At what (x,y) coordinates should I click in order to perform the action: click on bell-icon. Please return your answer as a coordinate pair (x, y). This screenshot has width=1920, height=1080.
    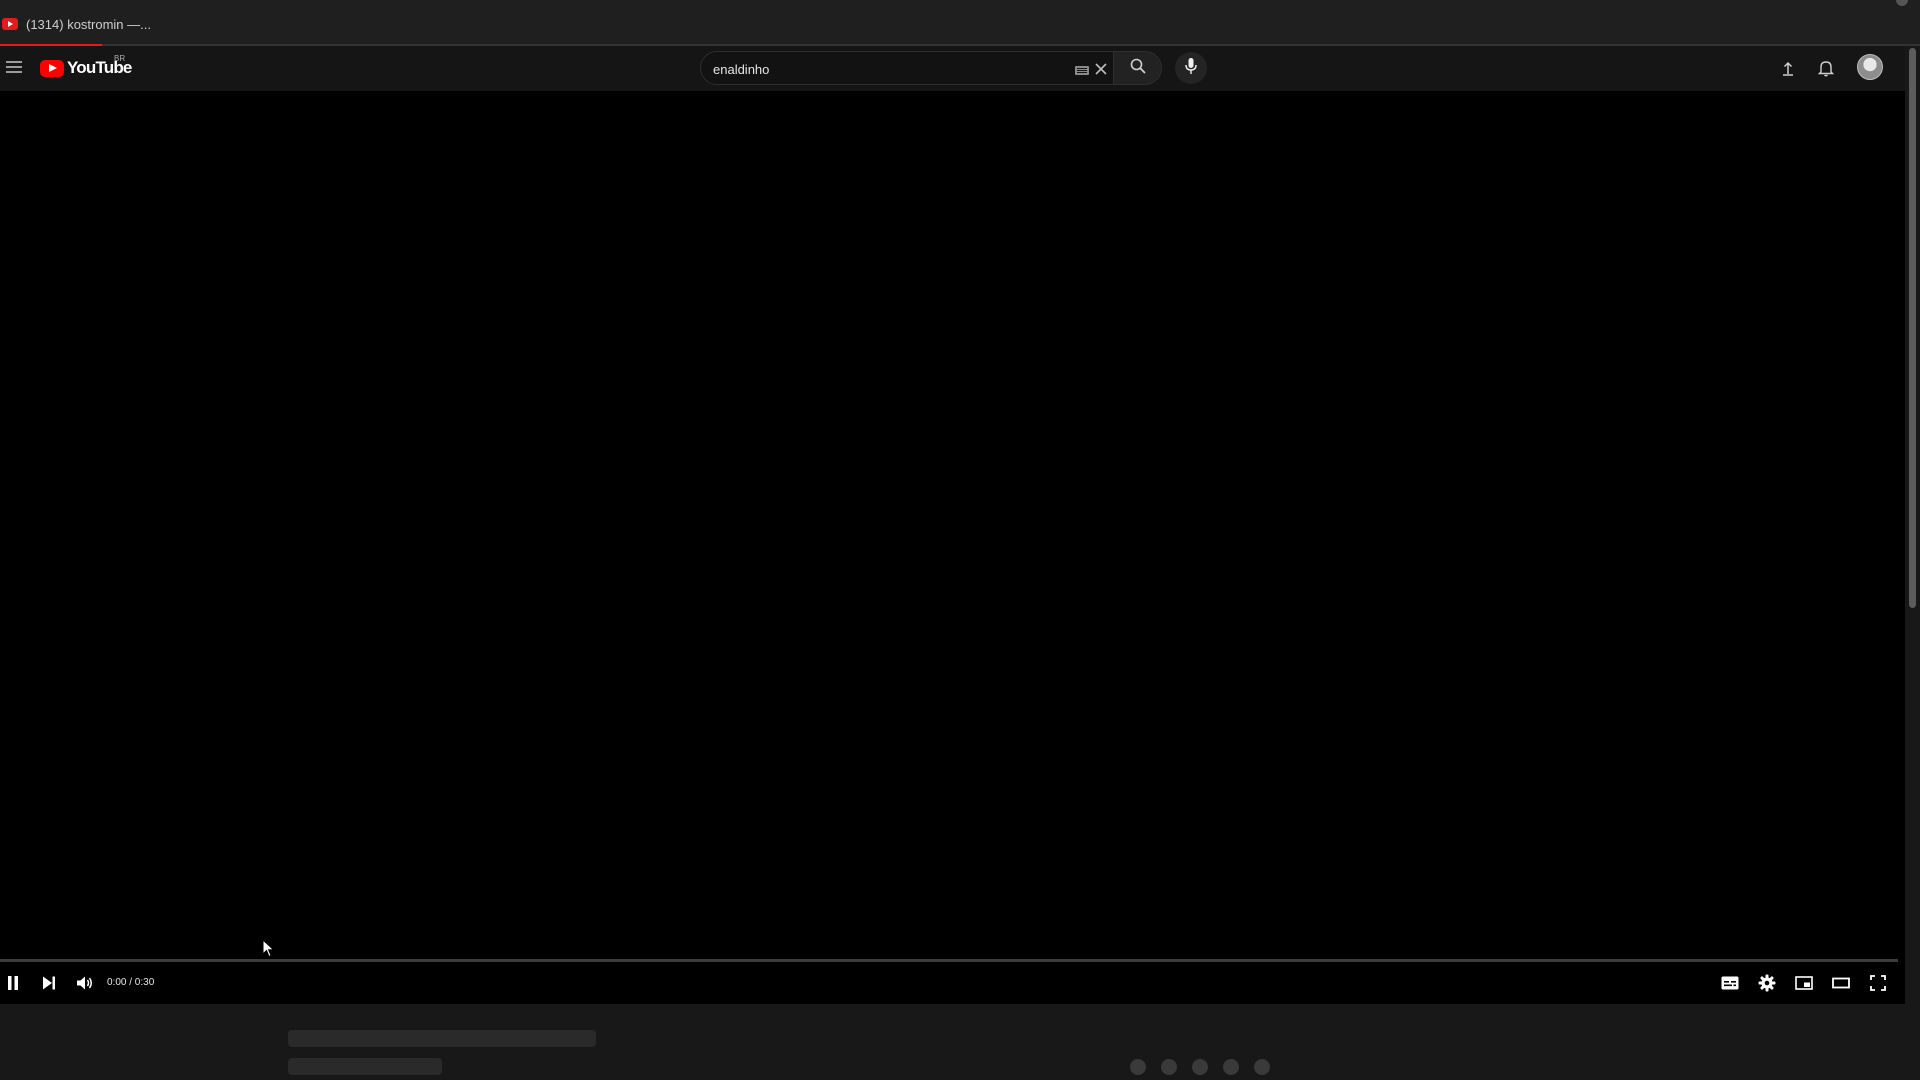
    Looking at the image, I should click on (1826, 68).